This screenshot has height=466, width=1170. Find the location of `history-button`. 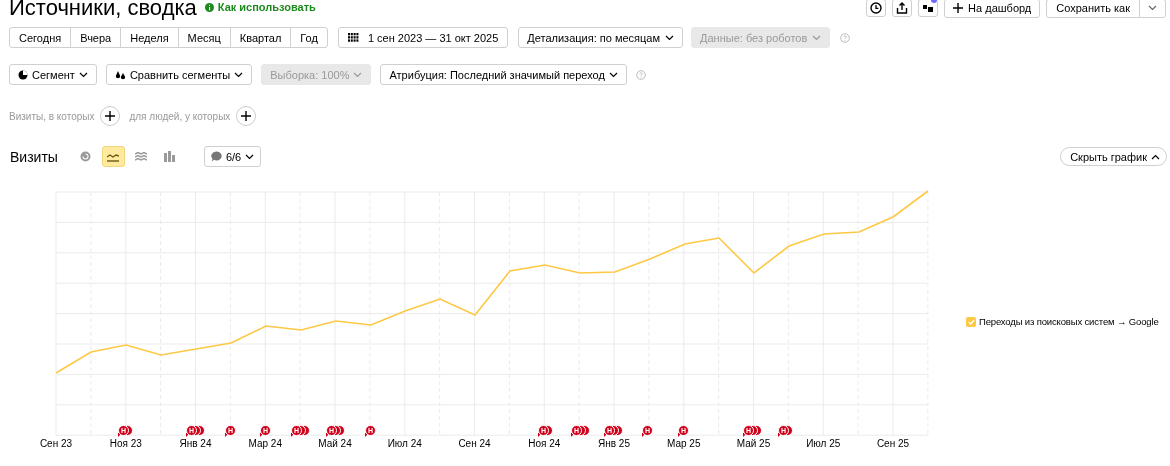

history-button is located at coordinates (876, 8).